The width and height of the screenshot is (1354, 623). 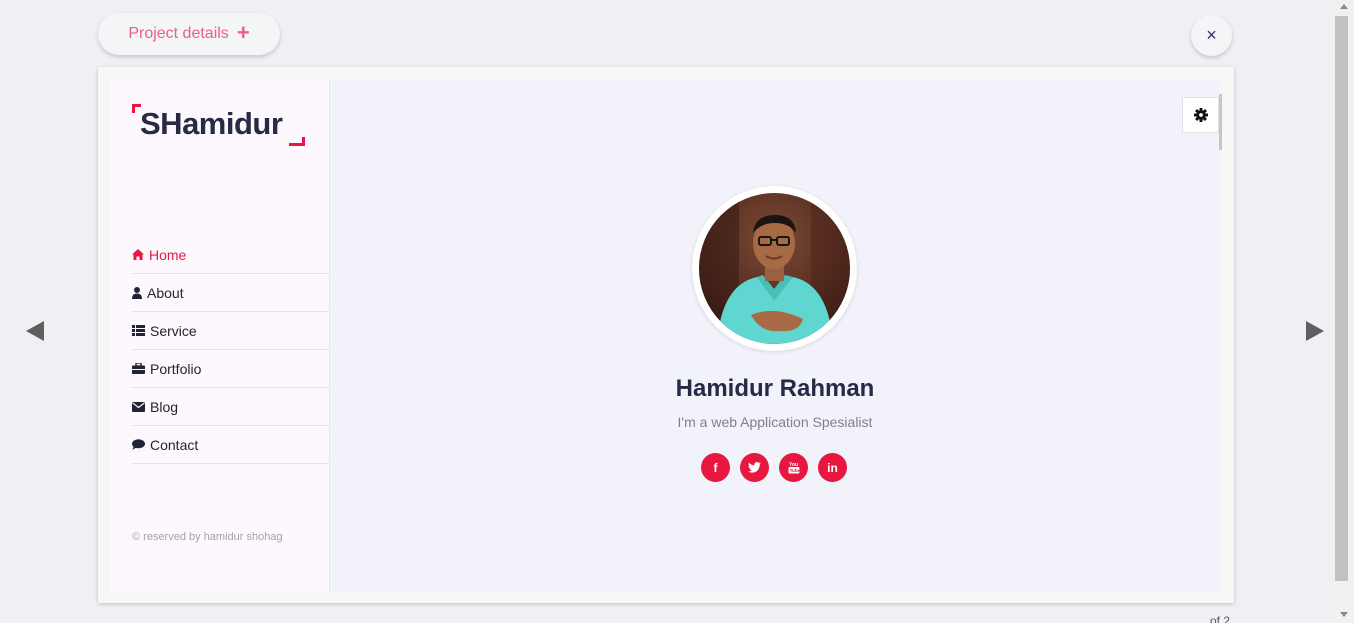 What do you see at coordinates (138, 330) in the screenshot?
I see `list-icon` at bounding box center [138, 330].